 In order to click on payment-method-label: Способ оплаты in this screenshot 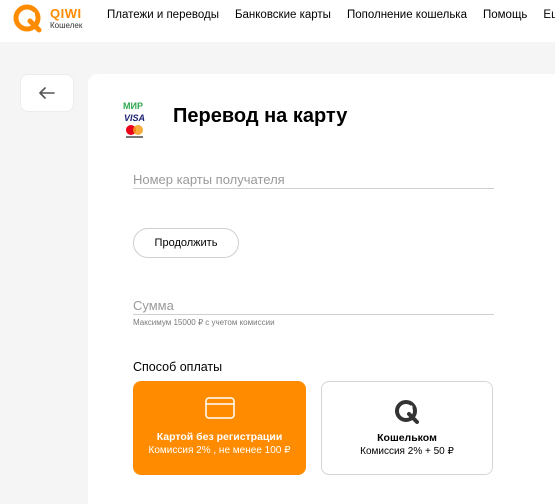, I will do `click(178, 367)`.